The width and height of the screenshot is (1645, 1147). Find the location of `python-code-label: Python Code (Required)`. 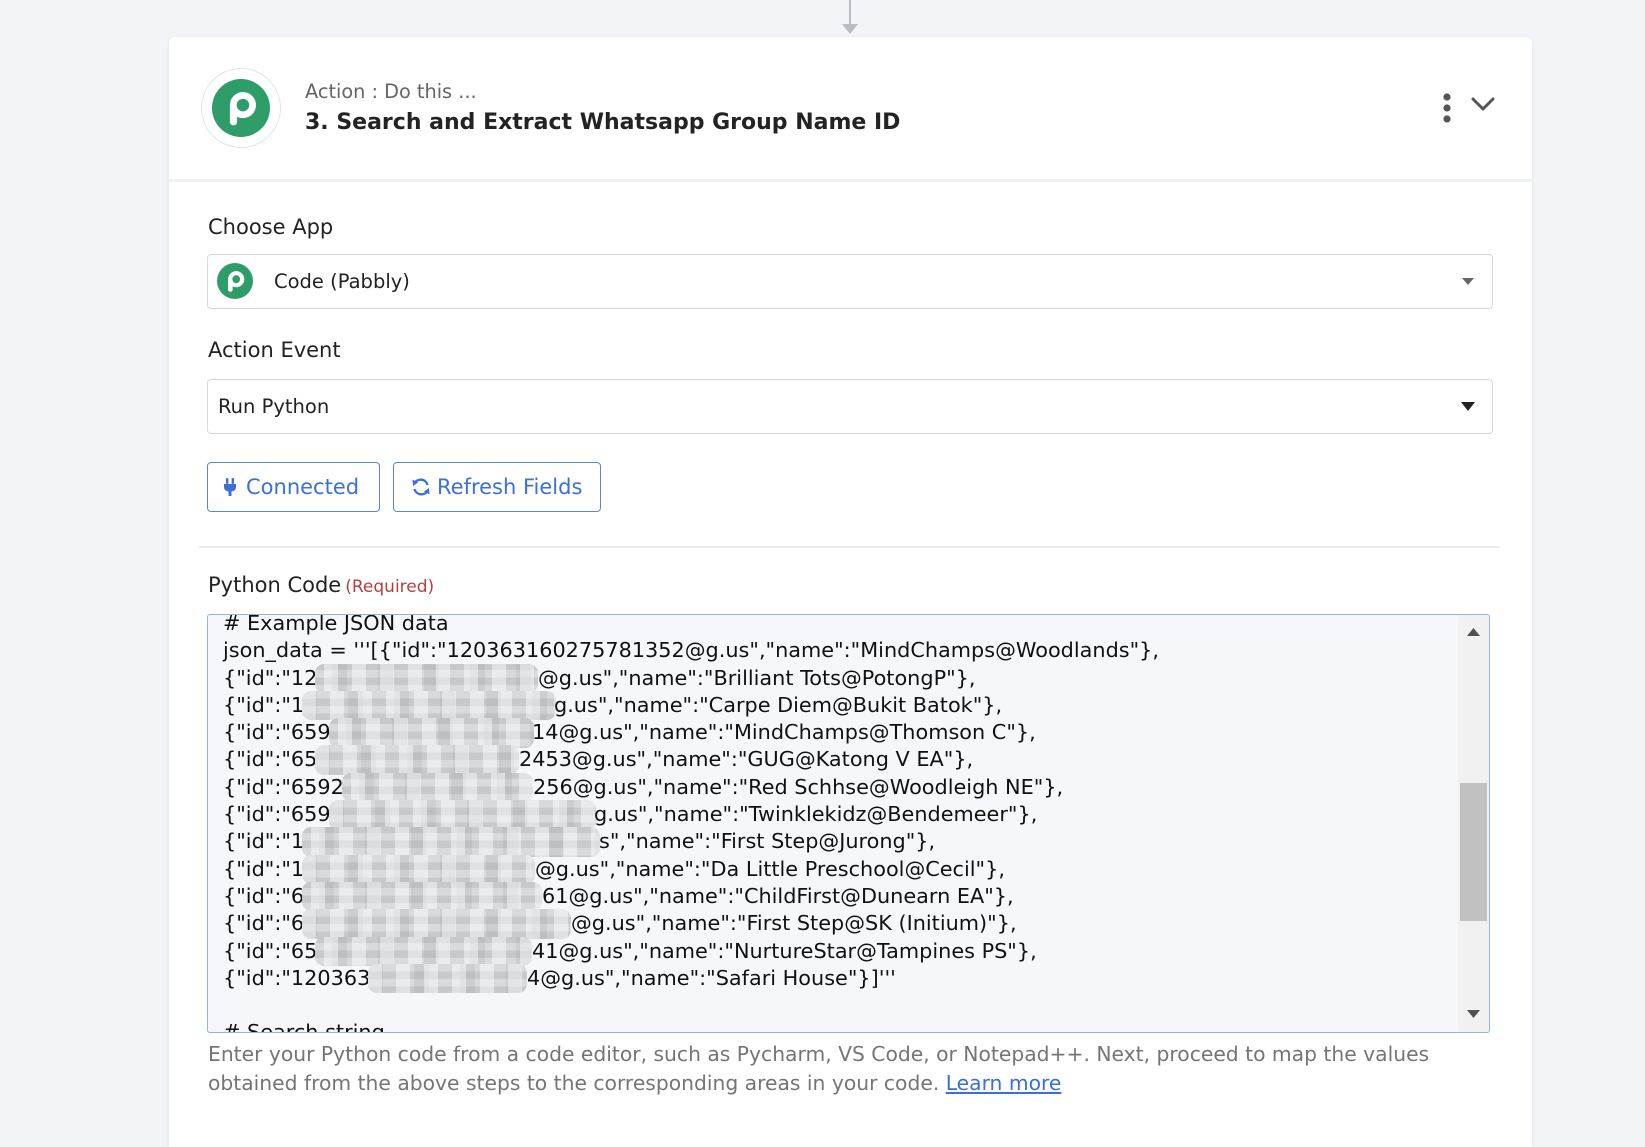

python-code-label: Python Code (Required) is located at coordinates (321, 586).